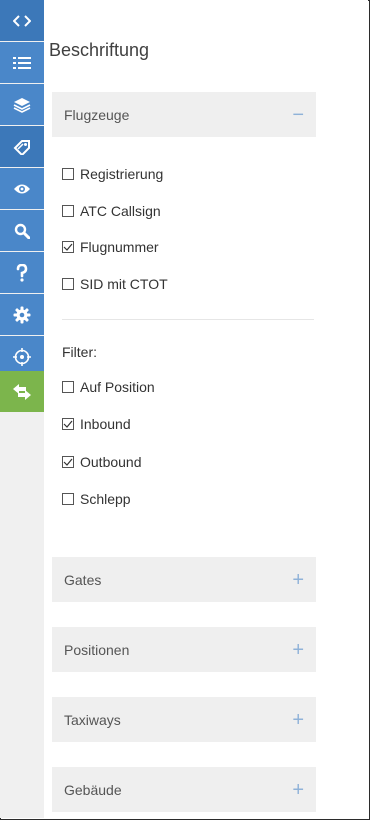 Image resolution: width=370 pixels, height=820 pixels. What do you see at coordinates (184, 114) in the screenshot?
I see `section-header-flugzeuge: Flugzeuge −` at bounding box center [184, 114].